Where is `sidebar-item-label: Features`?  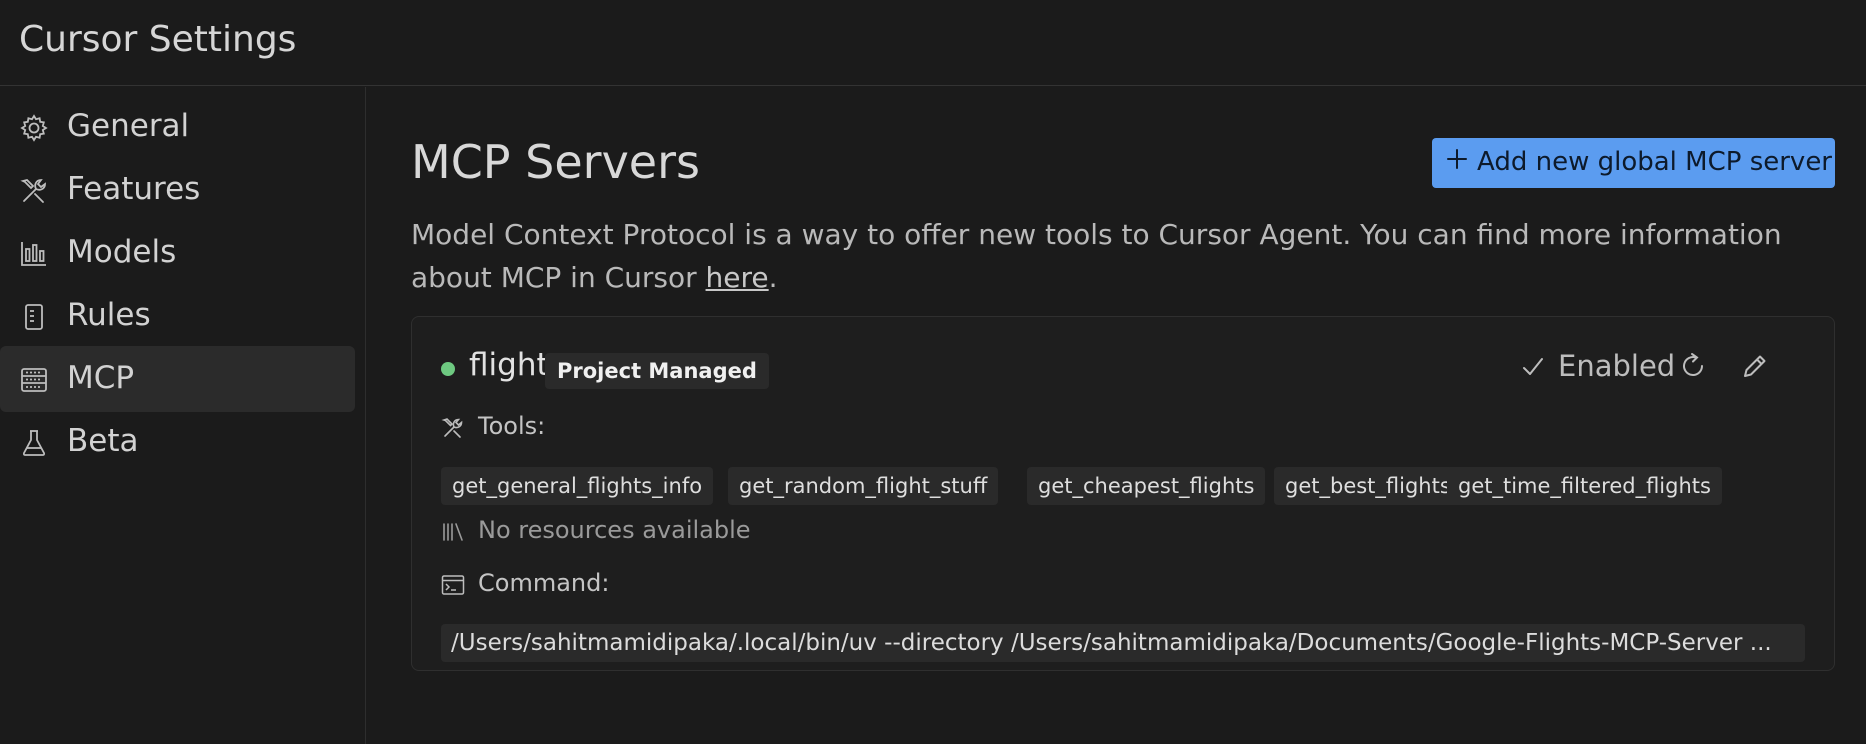 sidebar-item-label: Features is located at coordinates (134, 189).